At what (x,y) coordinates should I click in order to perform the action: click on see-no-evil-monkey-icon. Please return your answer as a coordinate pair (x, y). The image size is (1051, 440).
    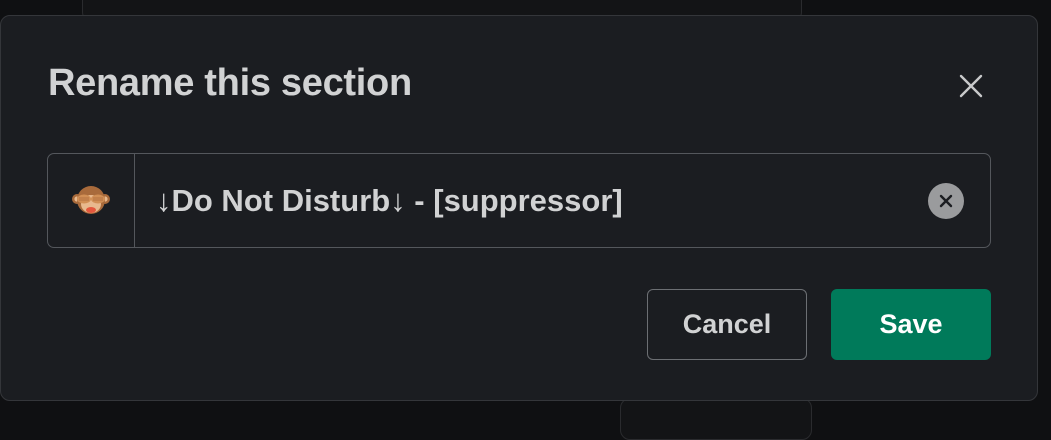
    Looking at the image, I should click on (91, 199).